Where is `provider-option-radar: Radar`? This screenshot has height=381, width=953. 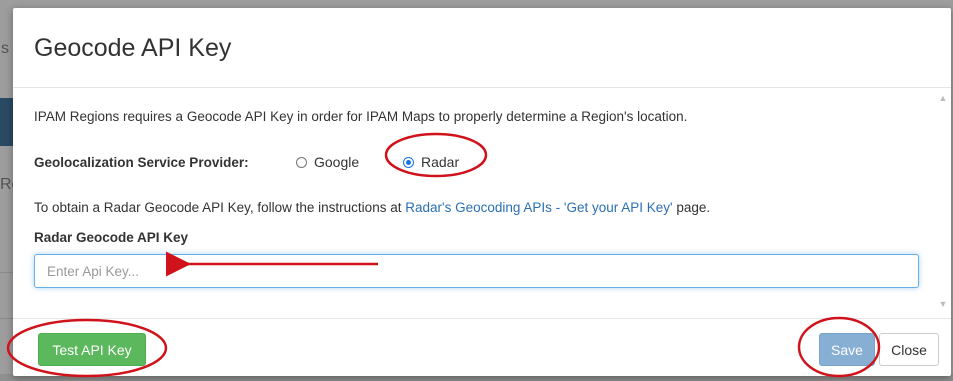
provider-option-radar: Radar is located at coordinates (431, 162).